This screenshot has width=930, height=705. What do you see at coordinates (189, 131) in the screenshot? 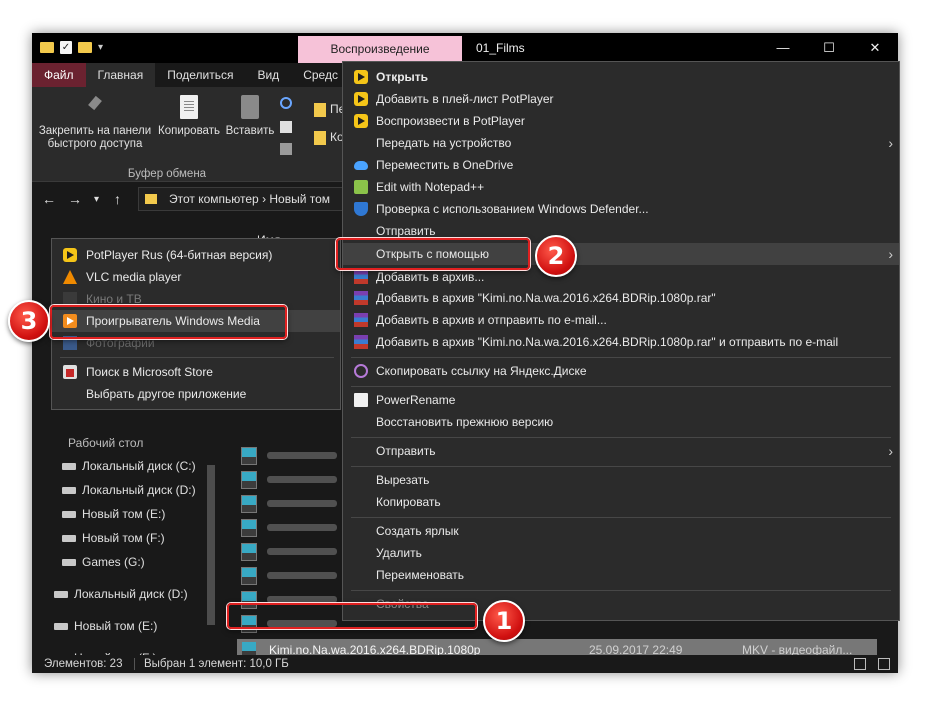
I see `copy-label: Копировать` at bounding box center [189, 131].